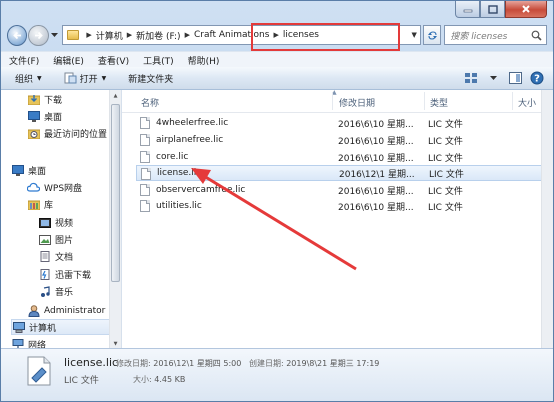  What do you see at coordinates (44, 116) in the screenshot?
I see `nav-item-desktop-favorite: 桌面` at bounding box center [44, 116].